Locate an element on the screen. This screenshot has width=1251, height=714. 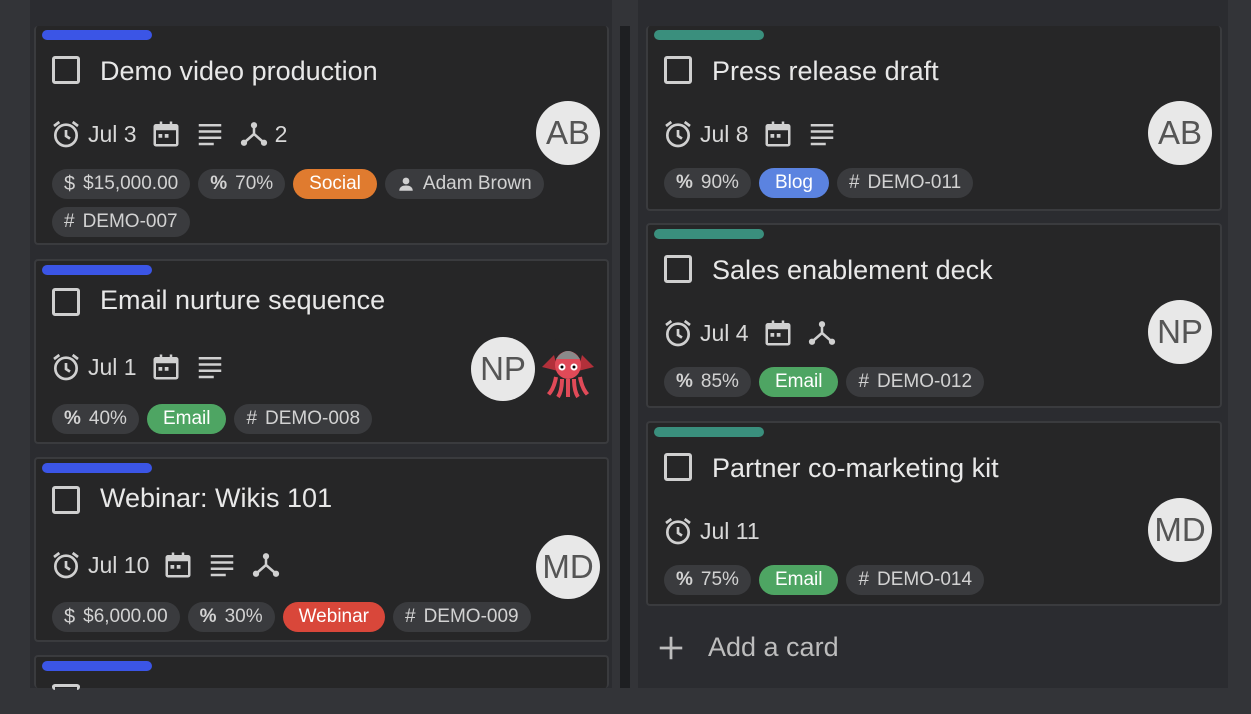
tag-chip: Social is located at coordinates (335, 184).